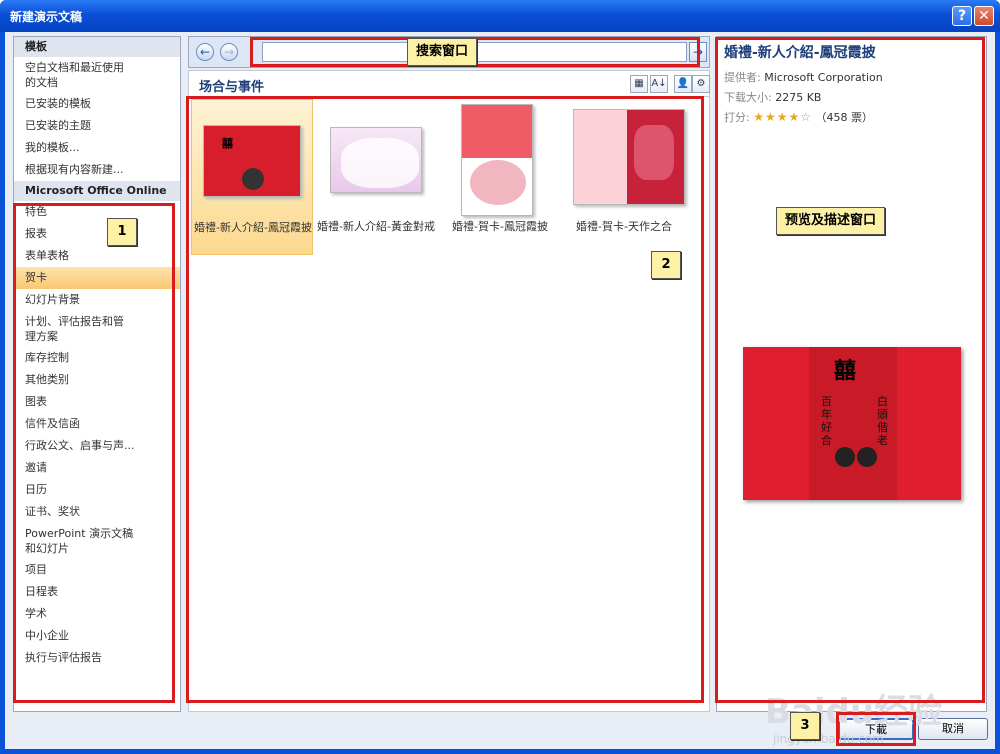 This screenshot has height=754, width=1000. What do you see at coordinates (831, 221) in the screenshot?
I see `annotation-label-preview: 预览及描述窗口` at bounding box center [831, 221].